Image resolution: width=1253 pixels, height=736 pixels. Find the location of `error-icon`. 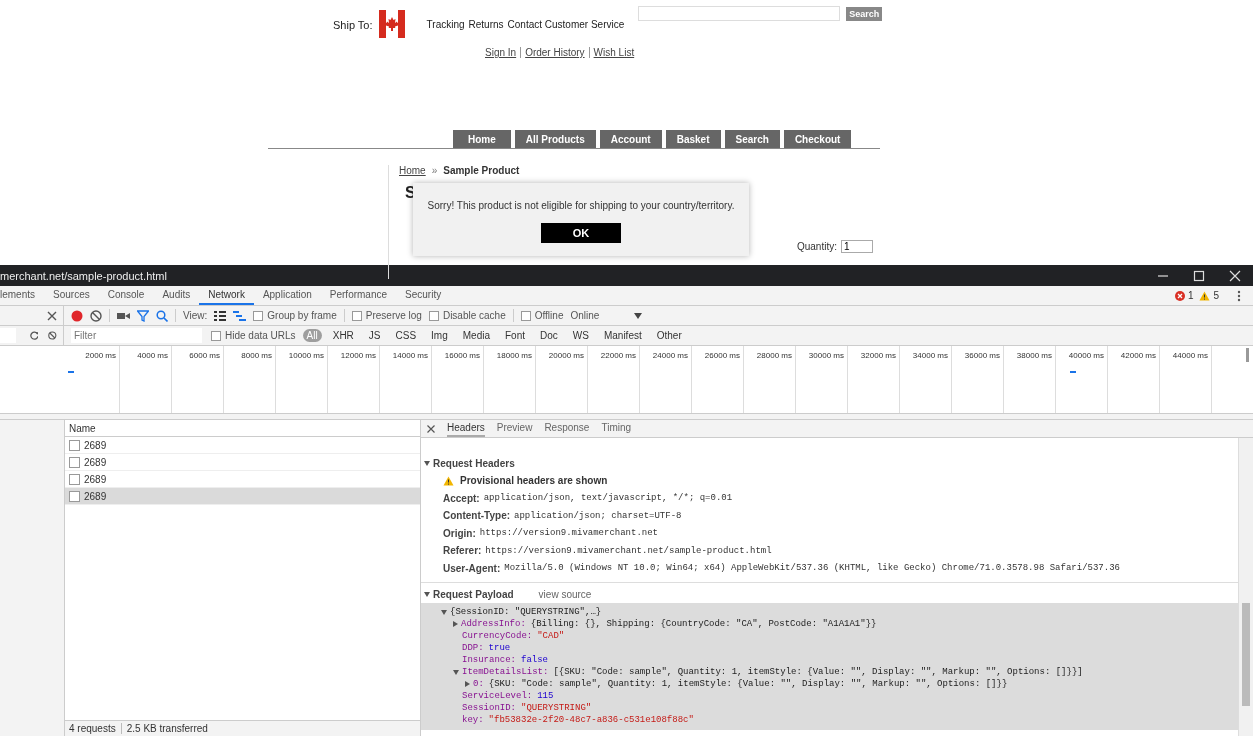

error-icon is located at coordinates (1179, 295).